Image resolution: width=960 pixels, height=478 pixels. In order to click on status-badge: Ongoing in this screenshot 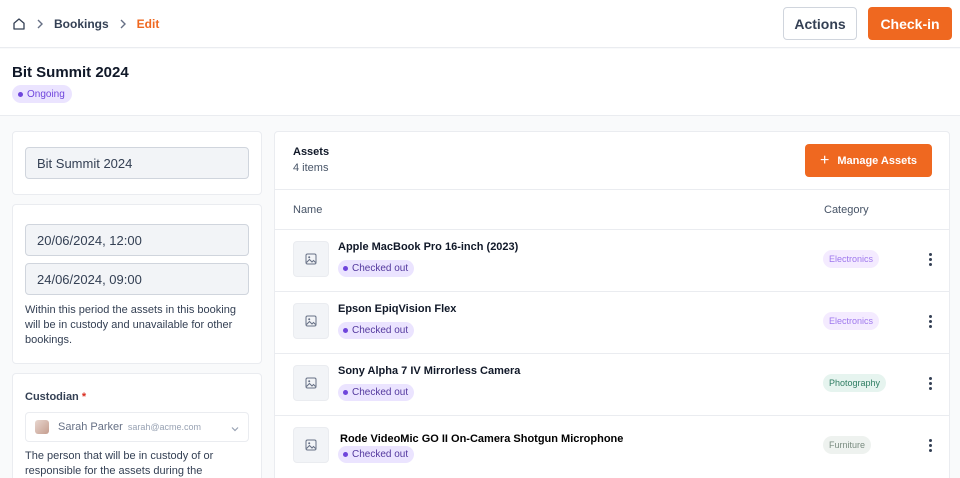, I will do `click(42, 94)`.